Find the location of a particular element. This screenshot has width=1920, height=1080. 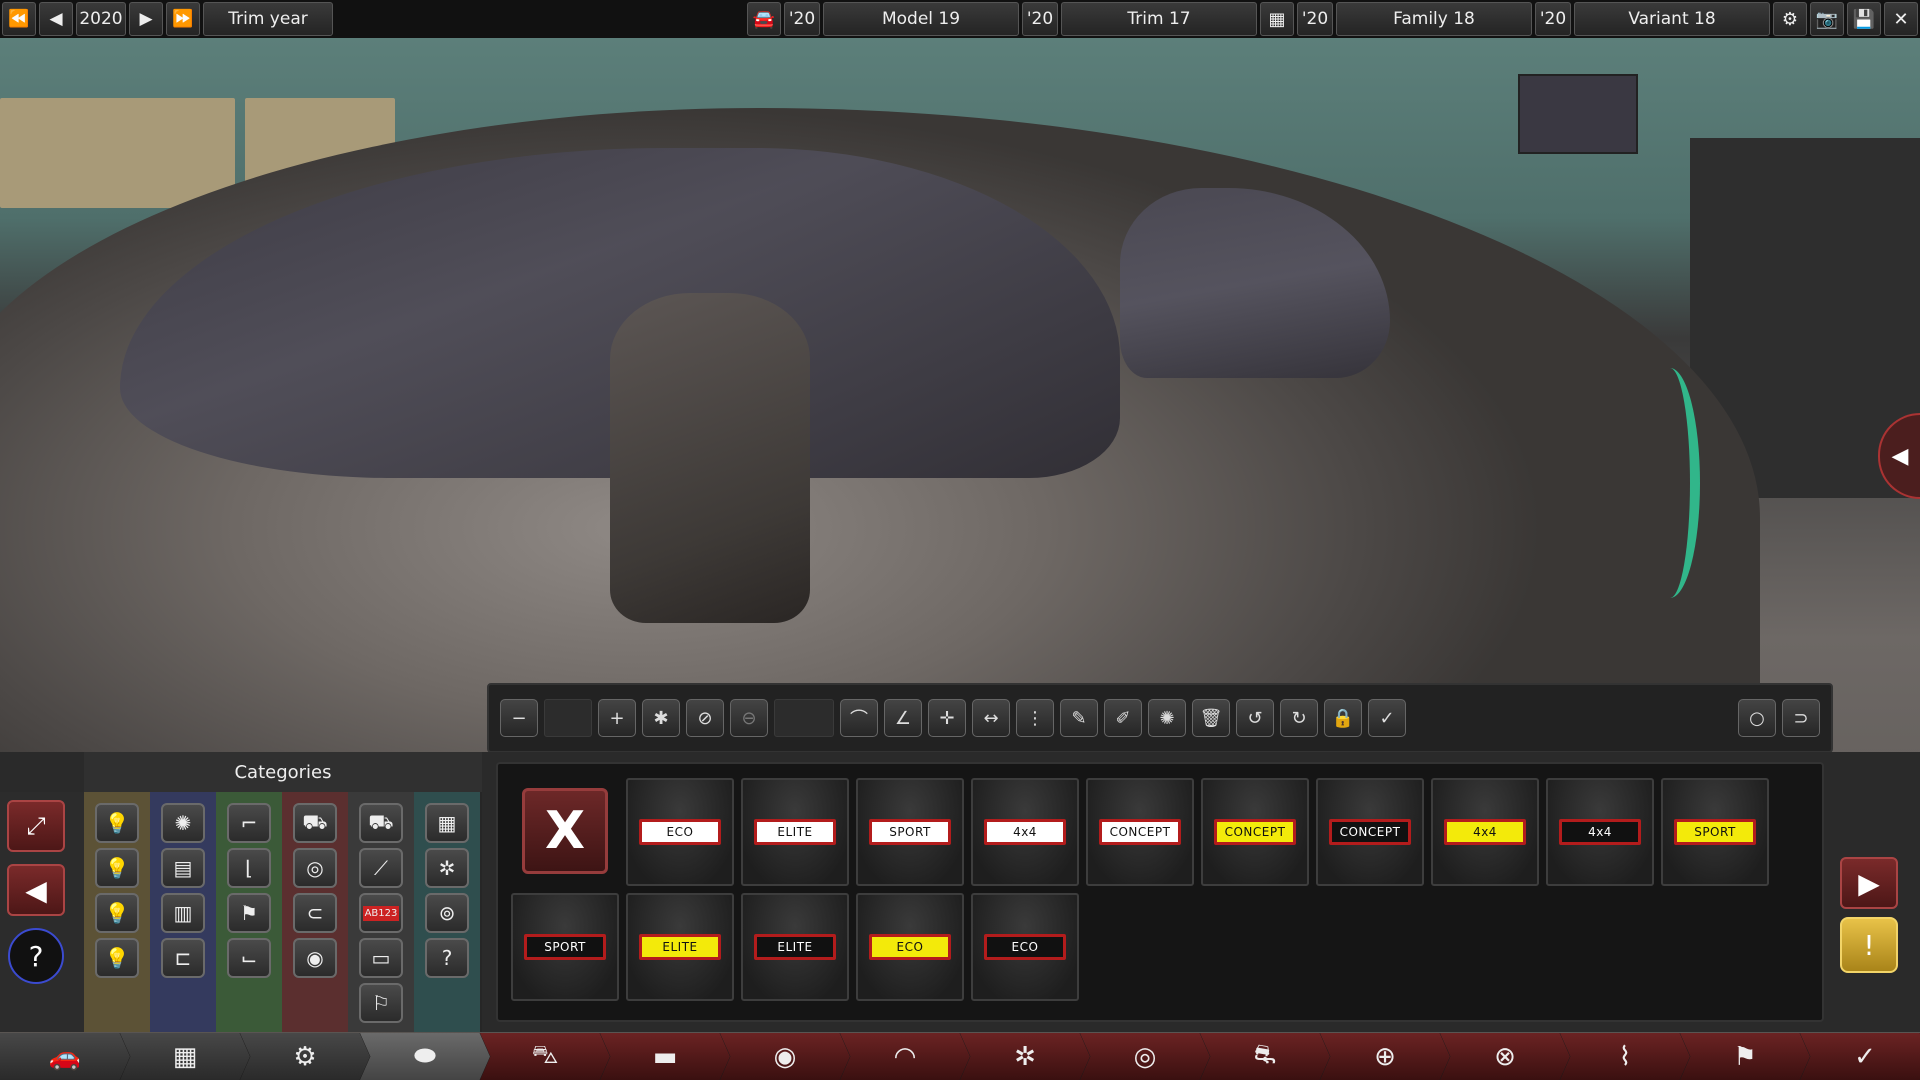

angle-button: ∠ is located at coordinates (903, 718).